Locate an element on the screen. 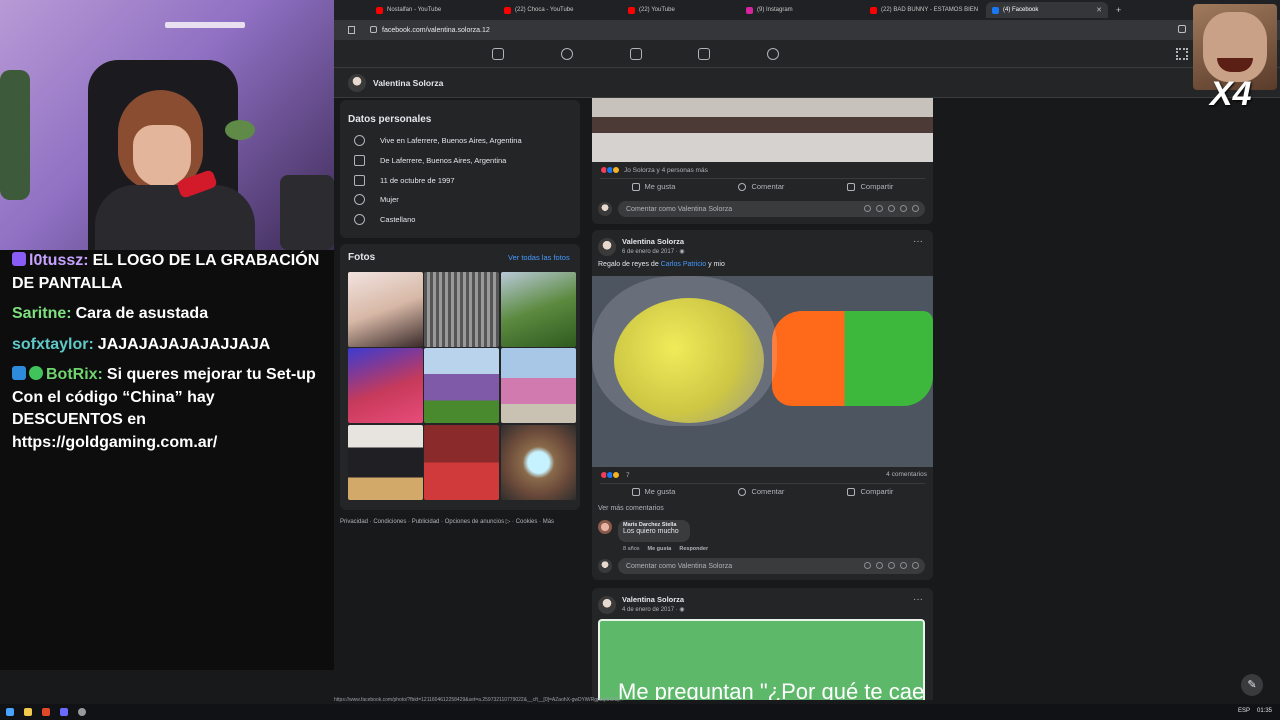  reactions-summary: Jo Solorza y 4 personas más is located at coordinates (654, 170).